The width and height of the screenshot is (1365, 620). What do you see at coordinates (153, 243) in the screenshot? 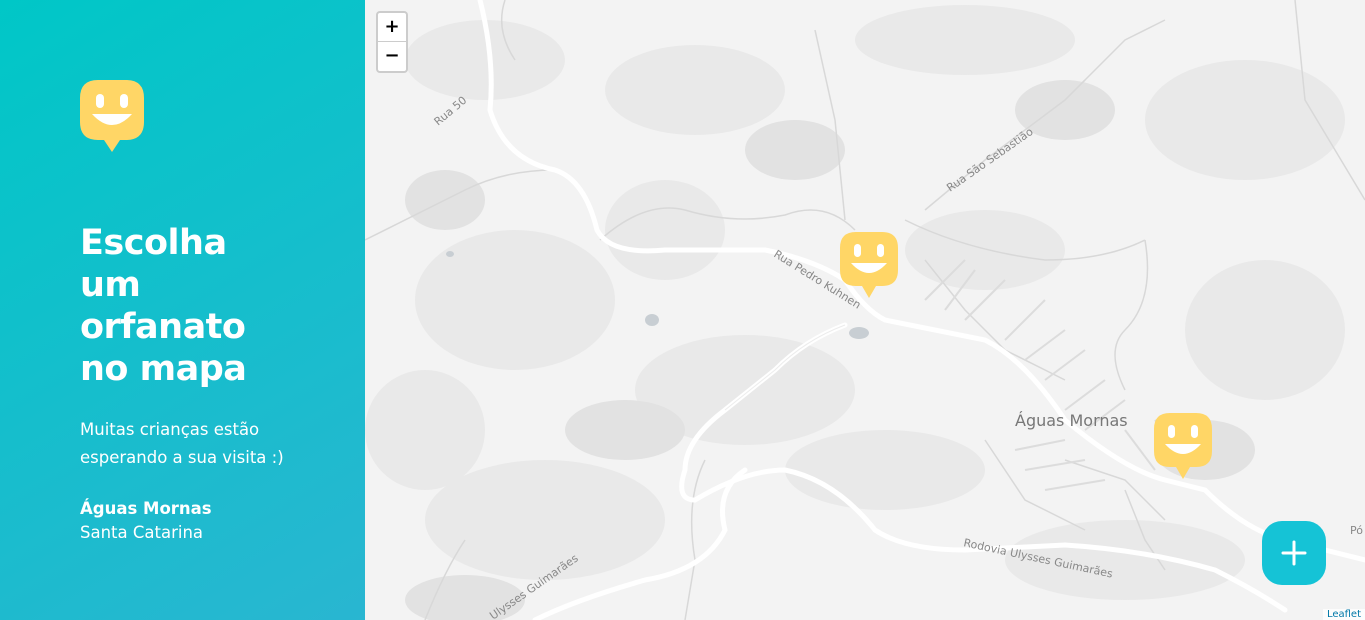
I see `title-line: Escolha` at bounding box center [153, 243].